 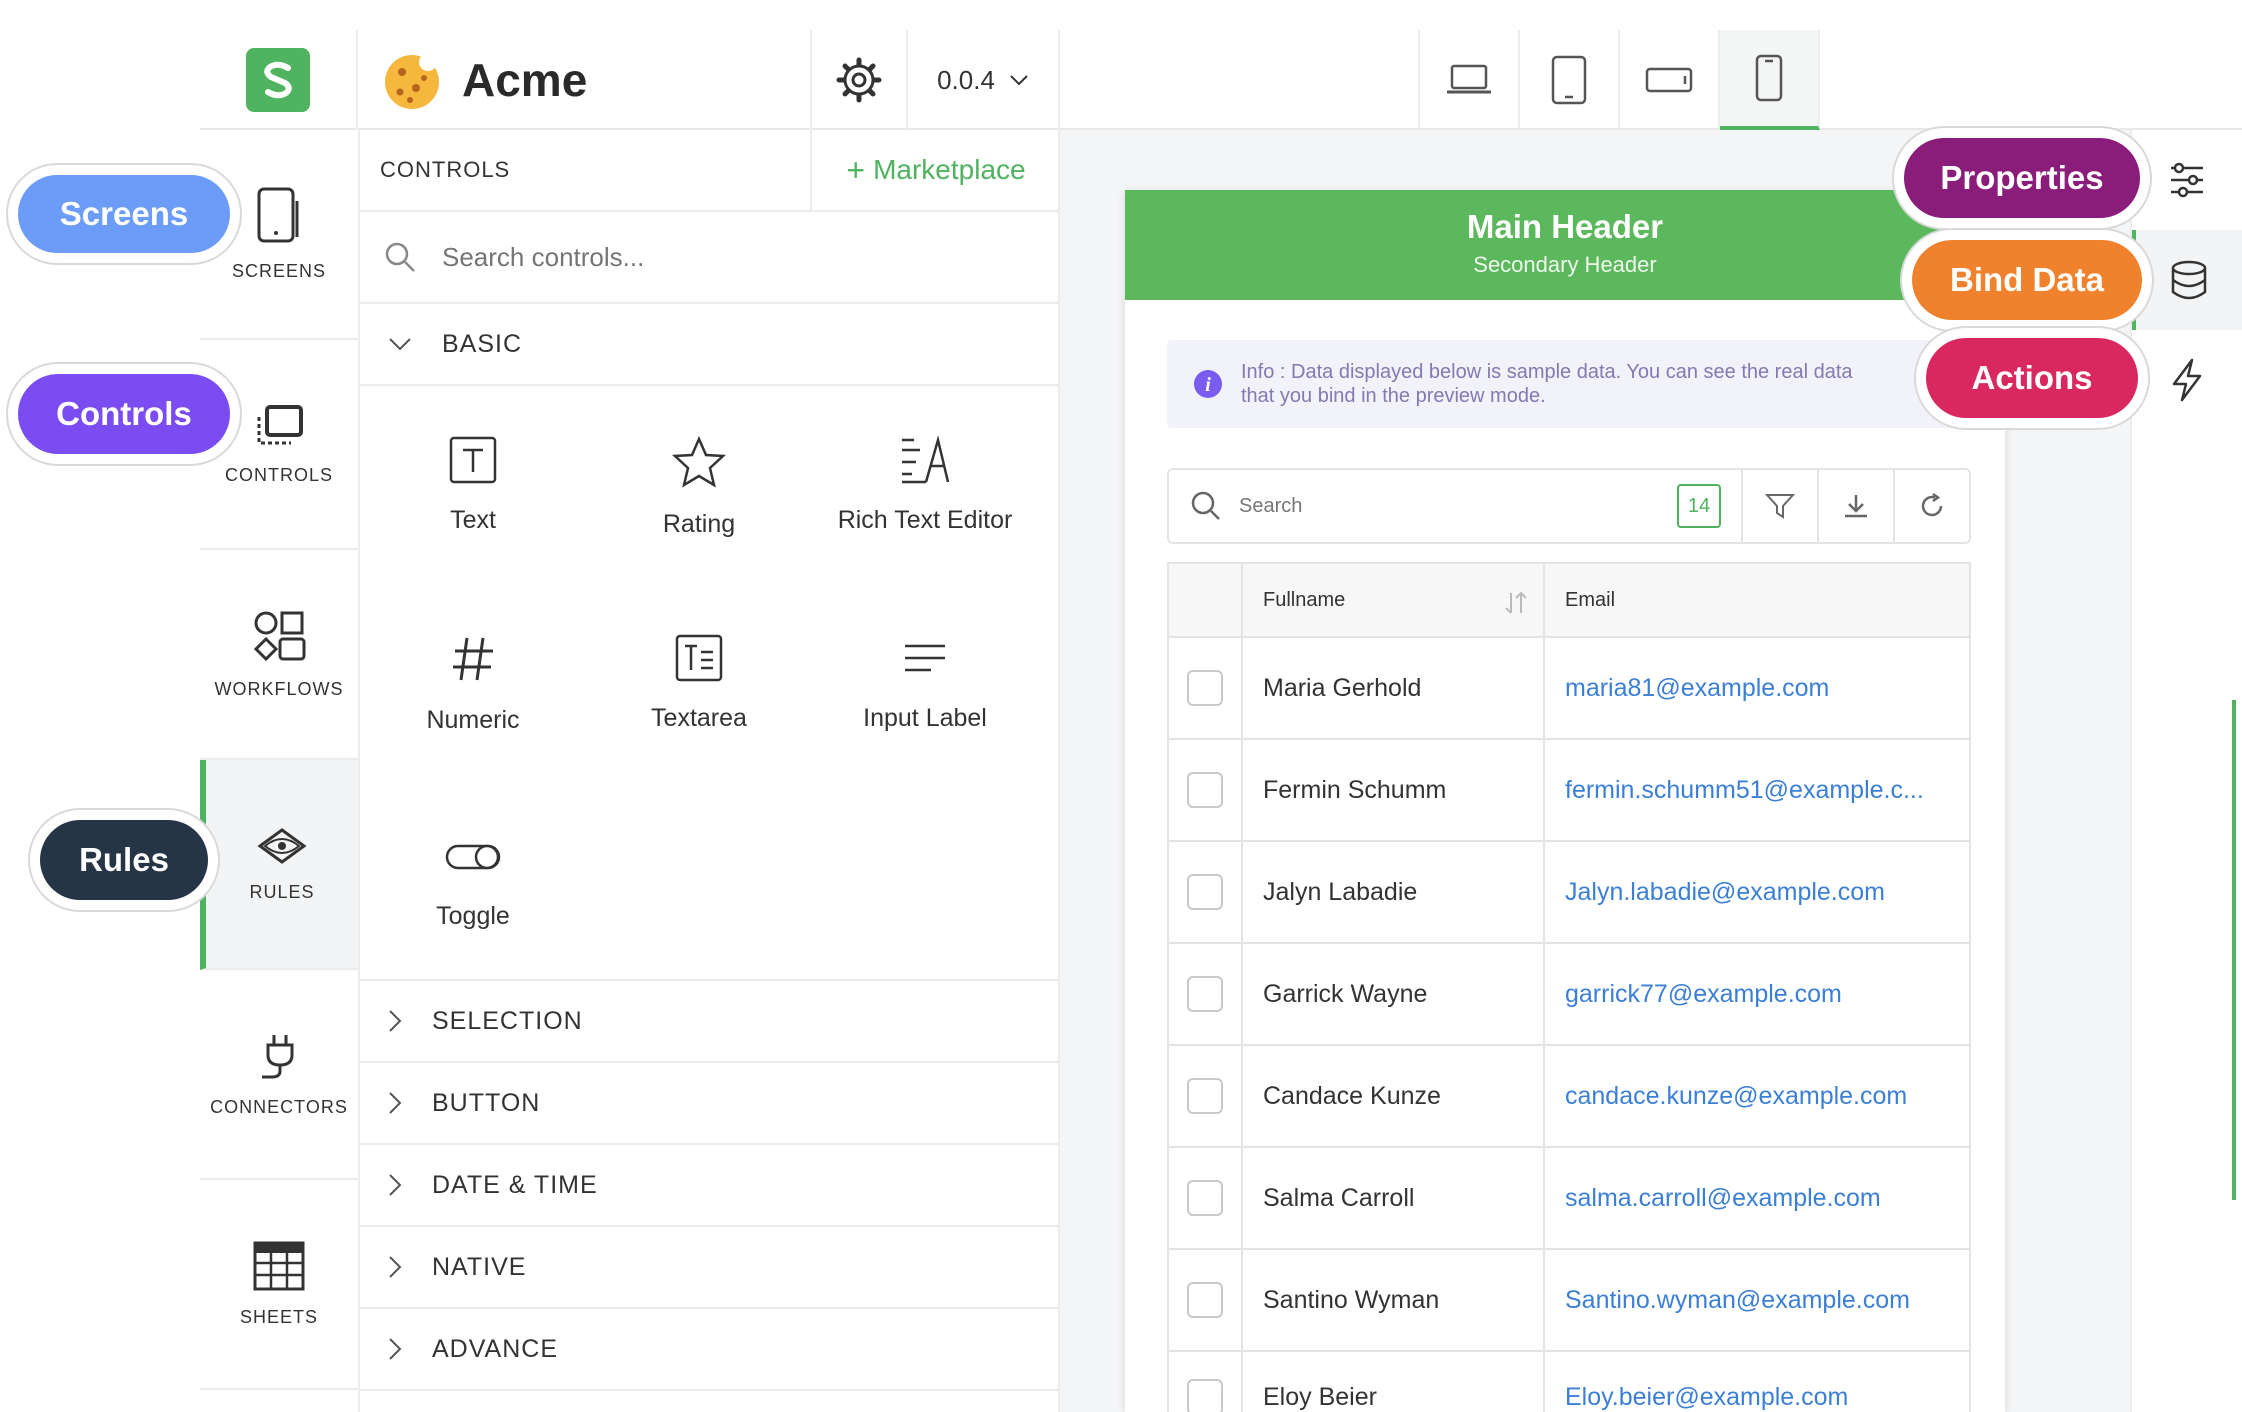 What do you see at coordinates (1757, 688) in the screenshot?
I see `email-link: maria81@example.com` at bounding box center [1757, 688].